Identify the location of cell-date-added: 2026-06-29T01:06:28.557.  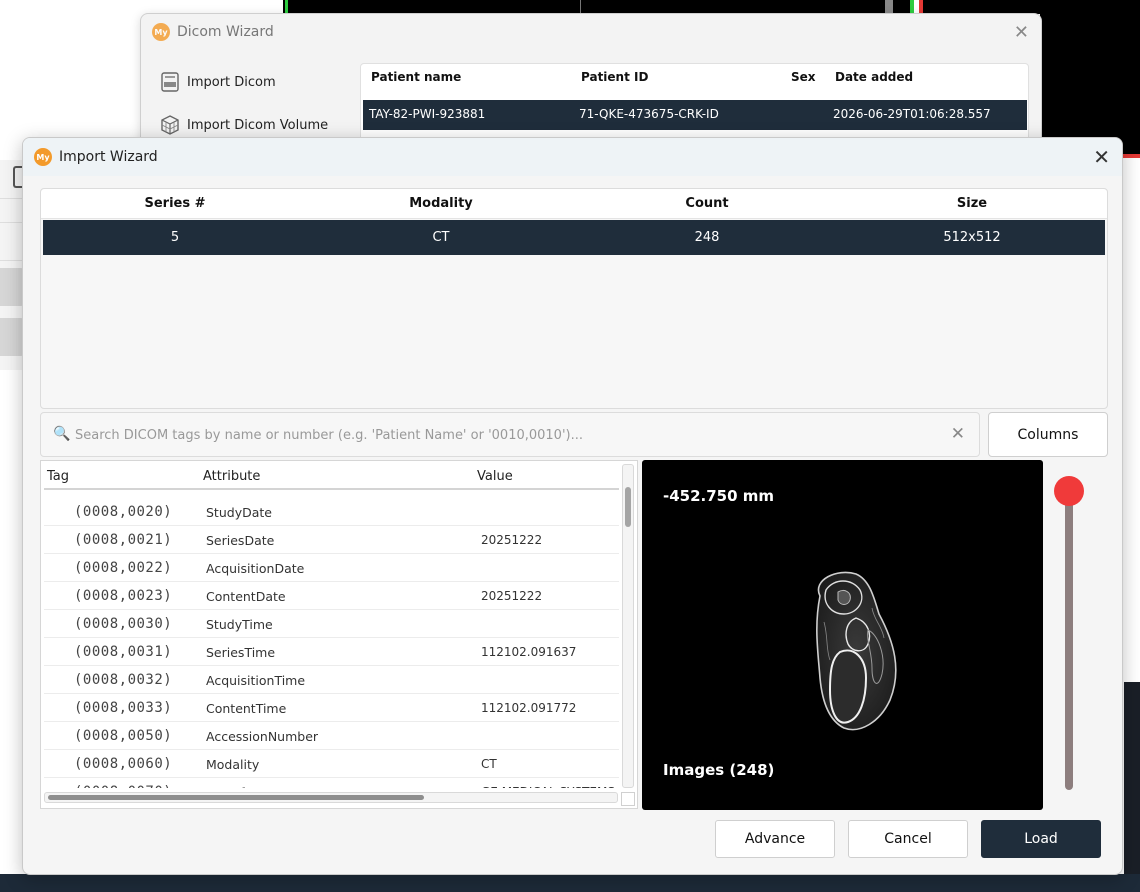
(912, 114).